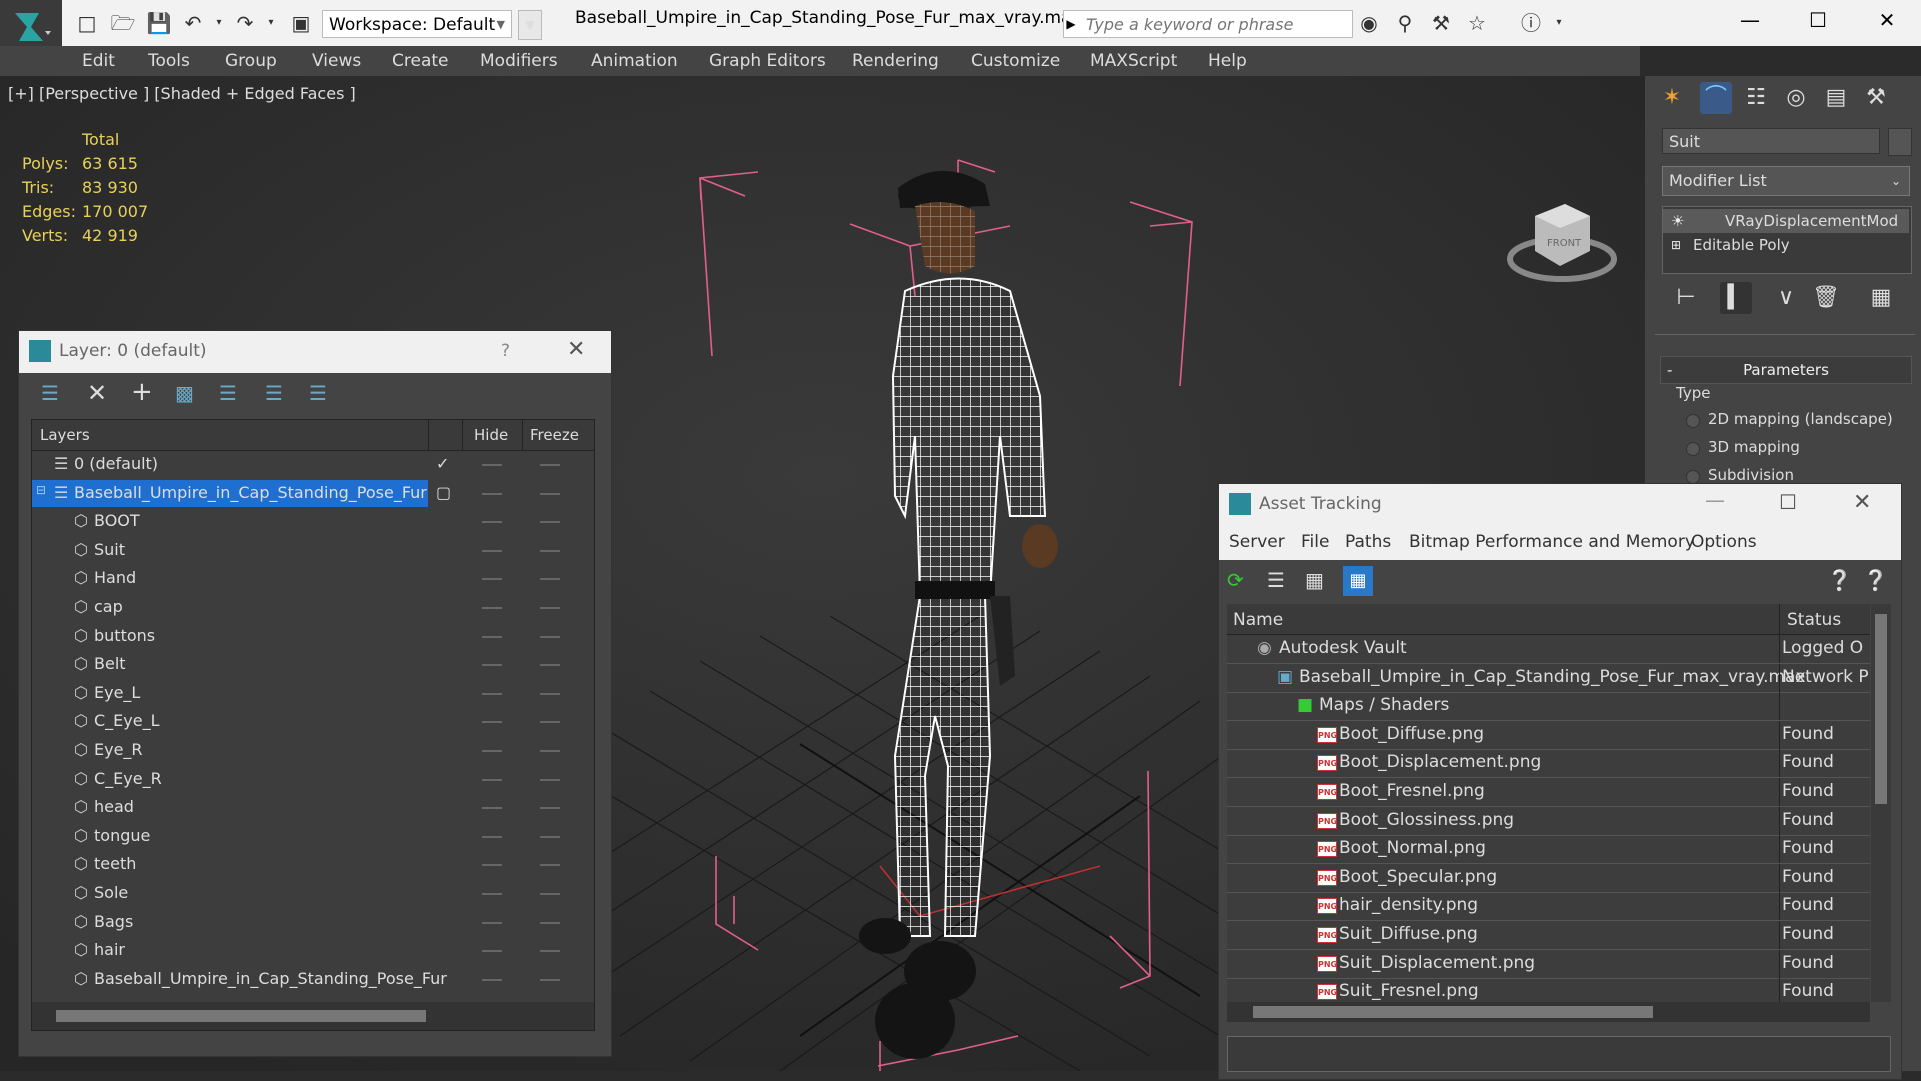 This screenshot has height=1081, width=1921. Describe the element at coordinates (505, 351) in the screenshot. I see `help-button: ?` at that location.